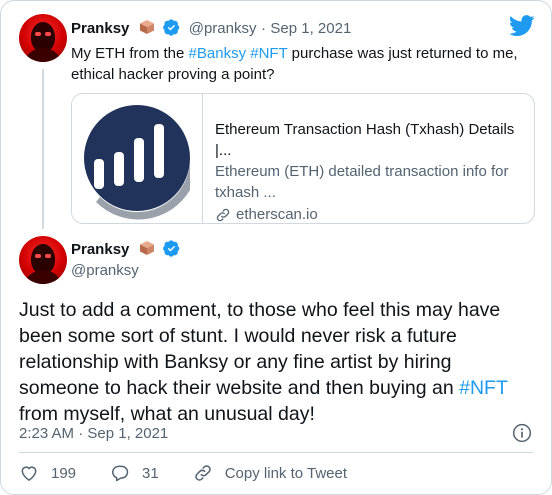  I want to click on link-domain: etherscan.io, so click(369, 213).